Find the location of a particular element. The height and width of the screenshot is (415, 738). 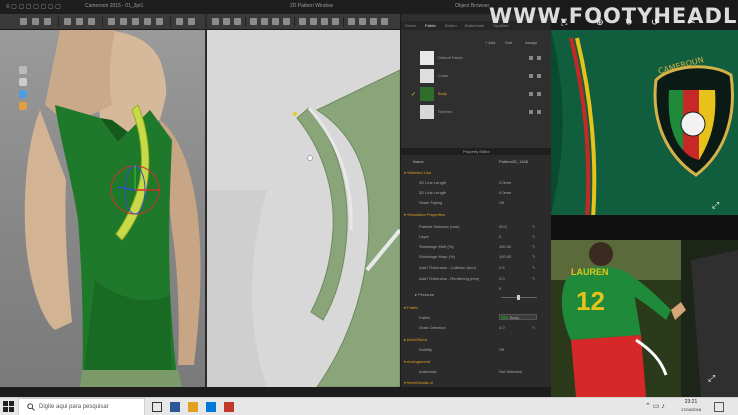

tool-2d-segment-icon is located at coordinates (324, 21).